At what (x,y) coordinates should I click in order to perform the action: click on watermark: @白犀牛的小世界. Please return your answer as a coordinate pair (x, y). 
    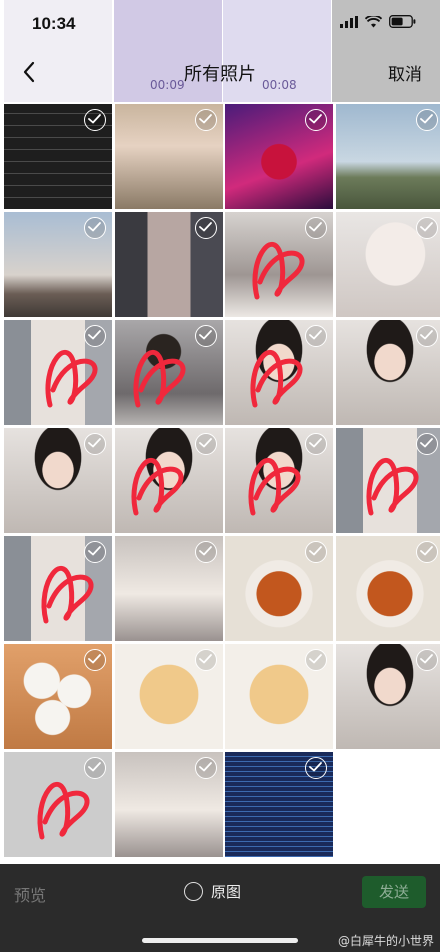
    Looking at the image, I should click on (385, 941).